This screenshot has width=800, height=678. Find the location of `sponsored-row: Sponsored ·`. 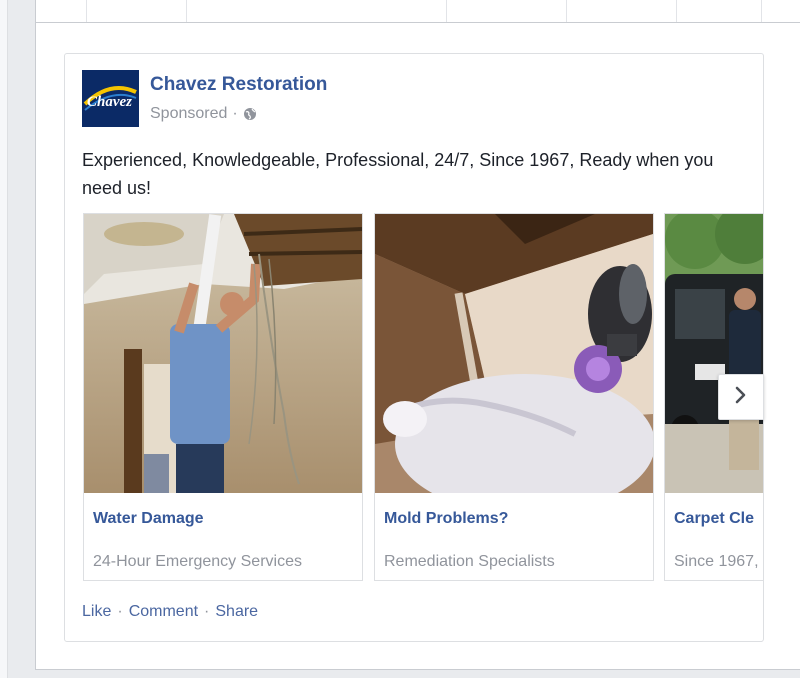

sponsored-row: Sponsored · is located at coordinates (203, 114).